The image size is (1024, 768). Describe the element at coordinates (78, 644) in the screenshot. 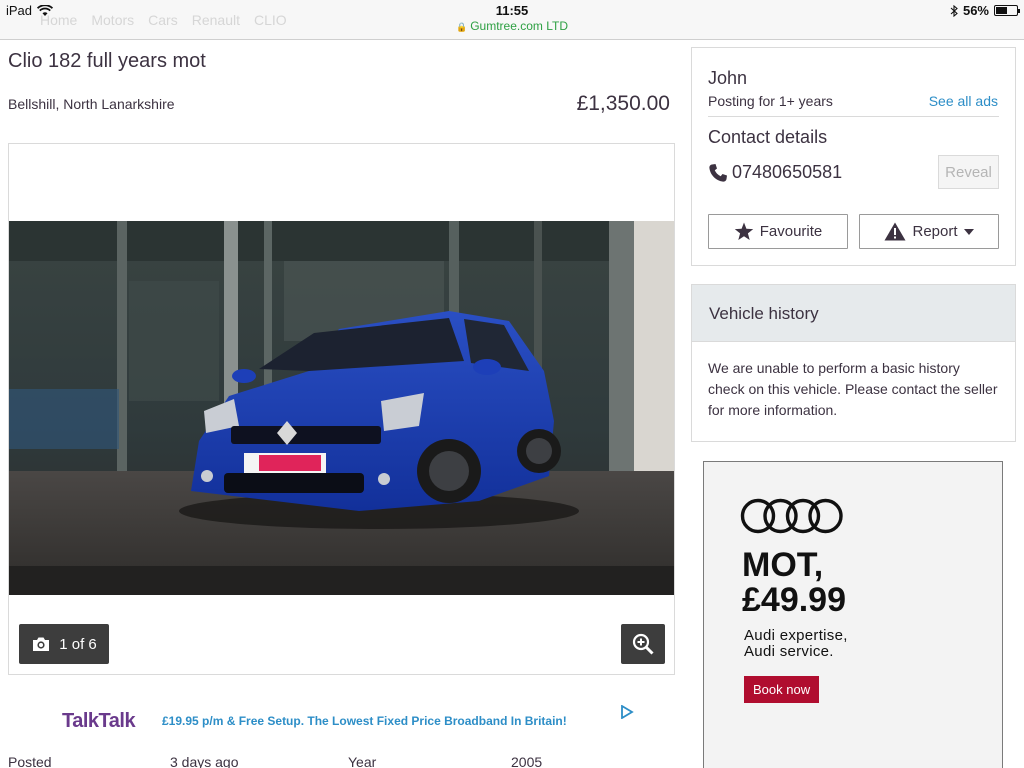

I see `photo-counter-text: 1 of 6` at that location.